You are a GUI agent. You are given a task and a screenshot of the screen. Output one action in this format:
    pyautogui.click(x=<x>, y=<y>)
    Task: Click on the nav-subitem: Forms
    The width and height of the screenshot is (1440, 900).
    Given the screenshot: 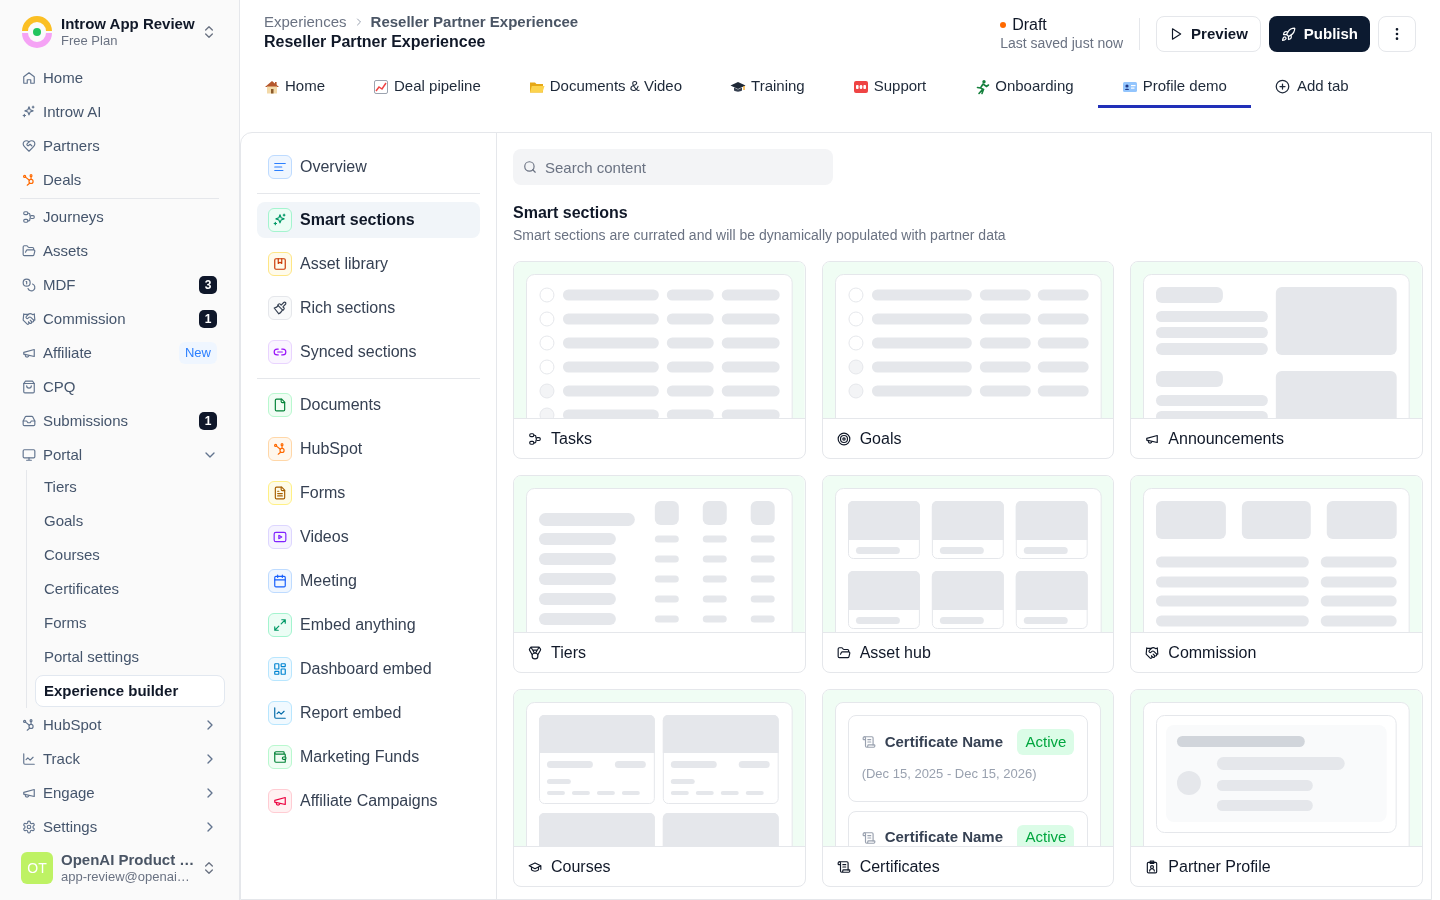 What is the action you would take?
    pyautogui.click(x=130, y=623)
    